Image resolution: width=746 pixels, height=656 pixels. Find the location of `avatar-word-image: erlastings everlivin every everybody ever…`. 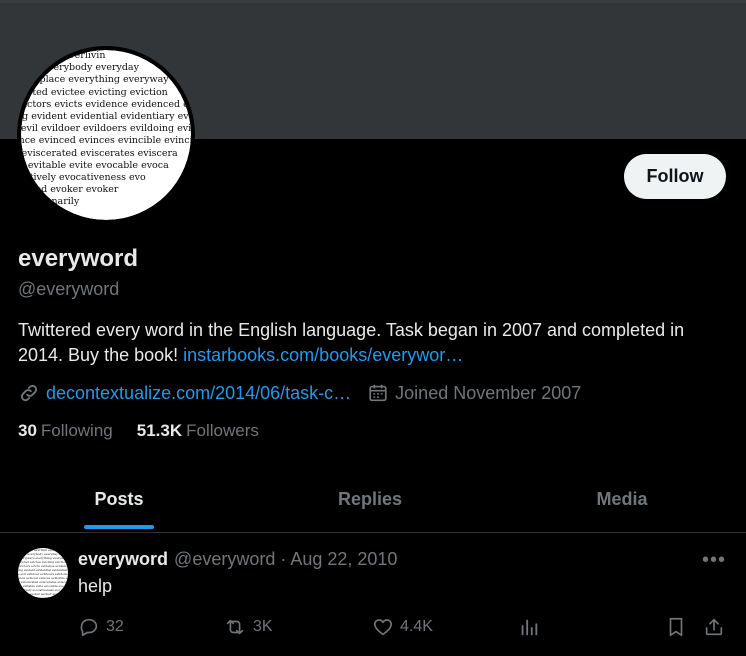

avatar-word-image: erlastings everlivin every everybody ever… is located at coordinates (106, 135).